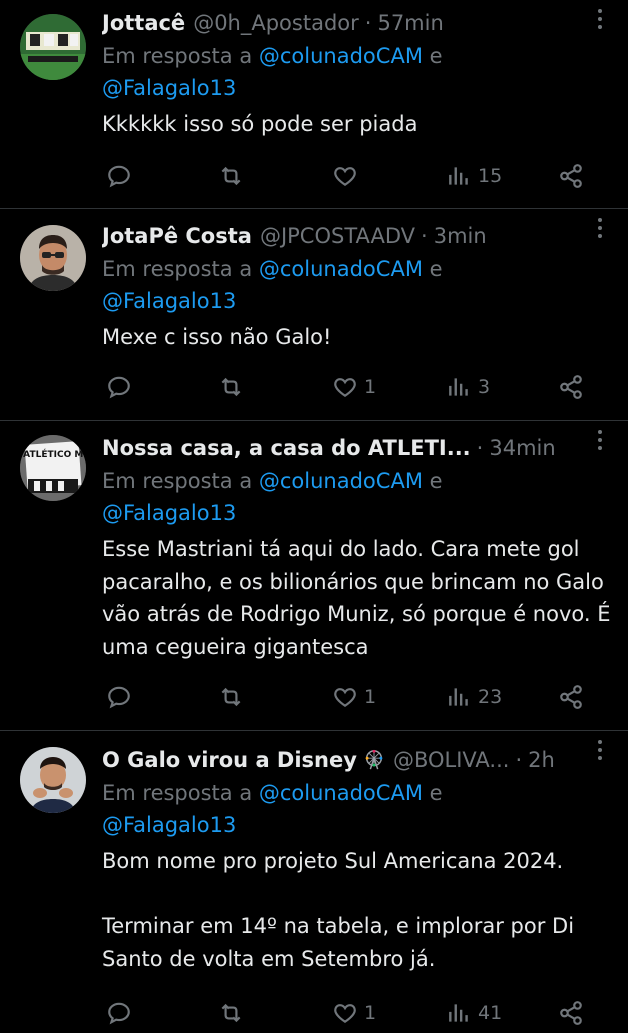 The width and height of the screenshot is (628, 1033). What do you see at coordinates (474, 1013) in the screenshot?
I see `views-button: 41` at bounding box center [474, 1013].